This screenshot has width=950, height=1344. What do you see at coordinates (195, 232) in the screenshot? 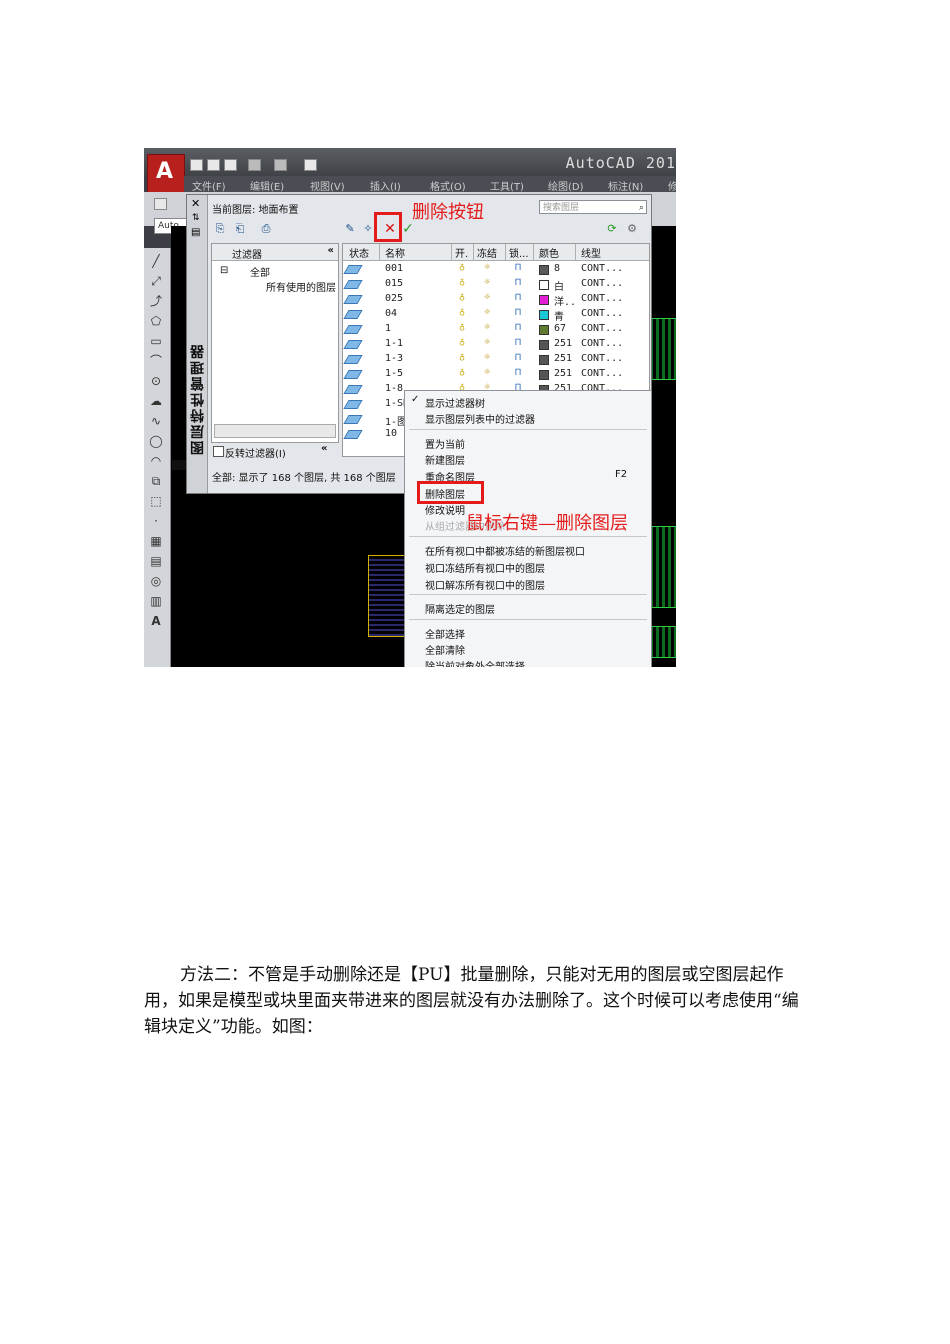
I see `properties-icon: ▤` at bounding box center [195, 232].